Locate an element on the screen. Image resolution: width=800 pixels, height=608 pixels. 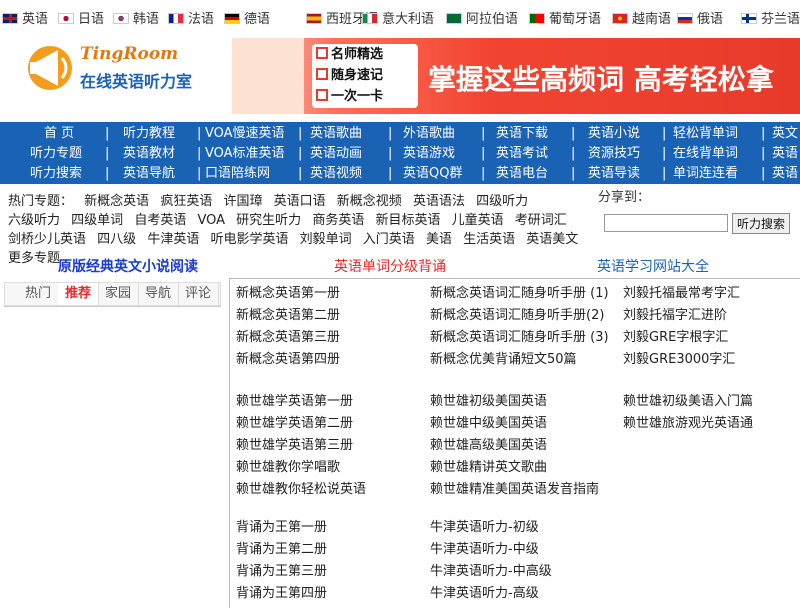
nav-link: 英语考试 is located at coordinates (522, 154).